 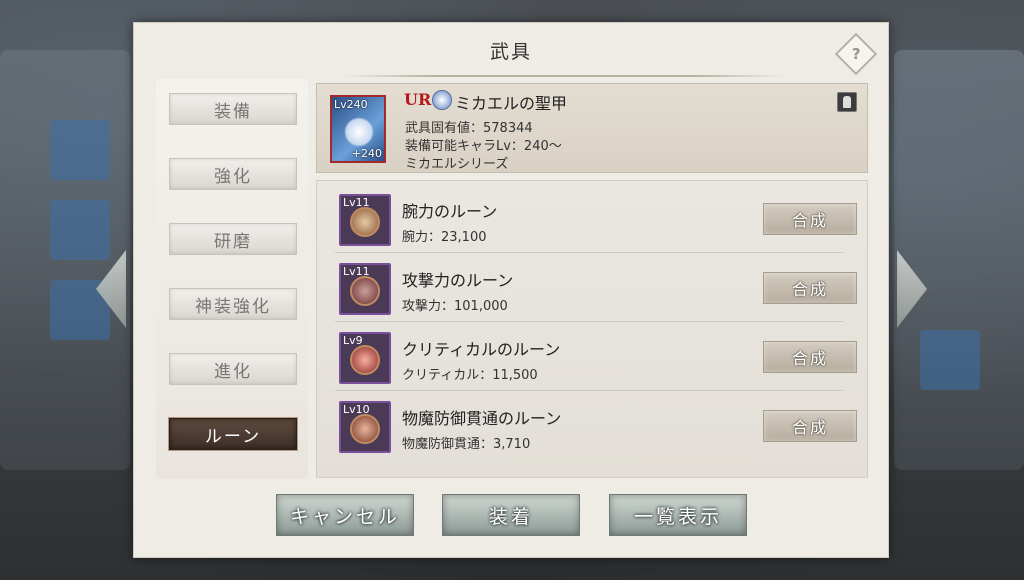 I want to click on rune-name: 攻撃力のルーン, so click(x=458, y=280).